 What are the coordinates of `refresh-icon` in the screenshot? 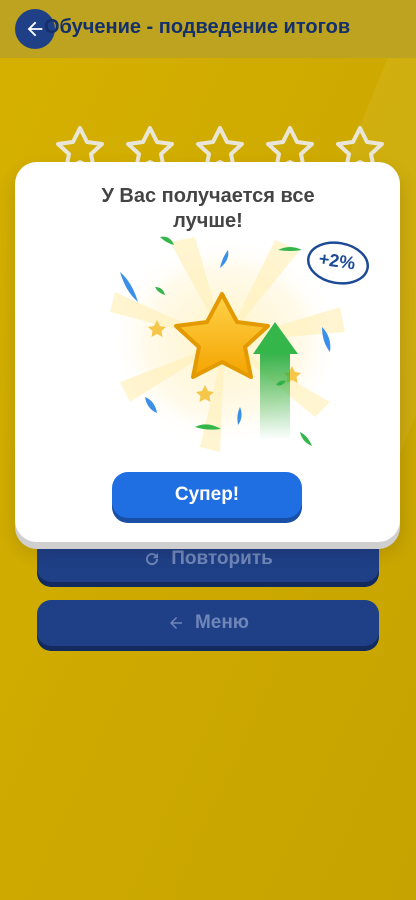 It's located at (152, 559).